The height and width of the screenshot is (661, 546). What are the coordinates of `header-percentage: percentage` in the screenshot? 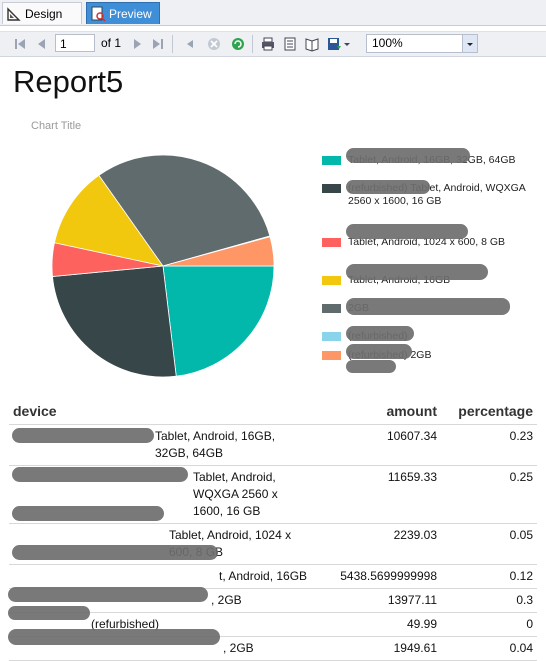 It's located at (489, 412).